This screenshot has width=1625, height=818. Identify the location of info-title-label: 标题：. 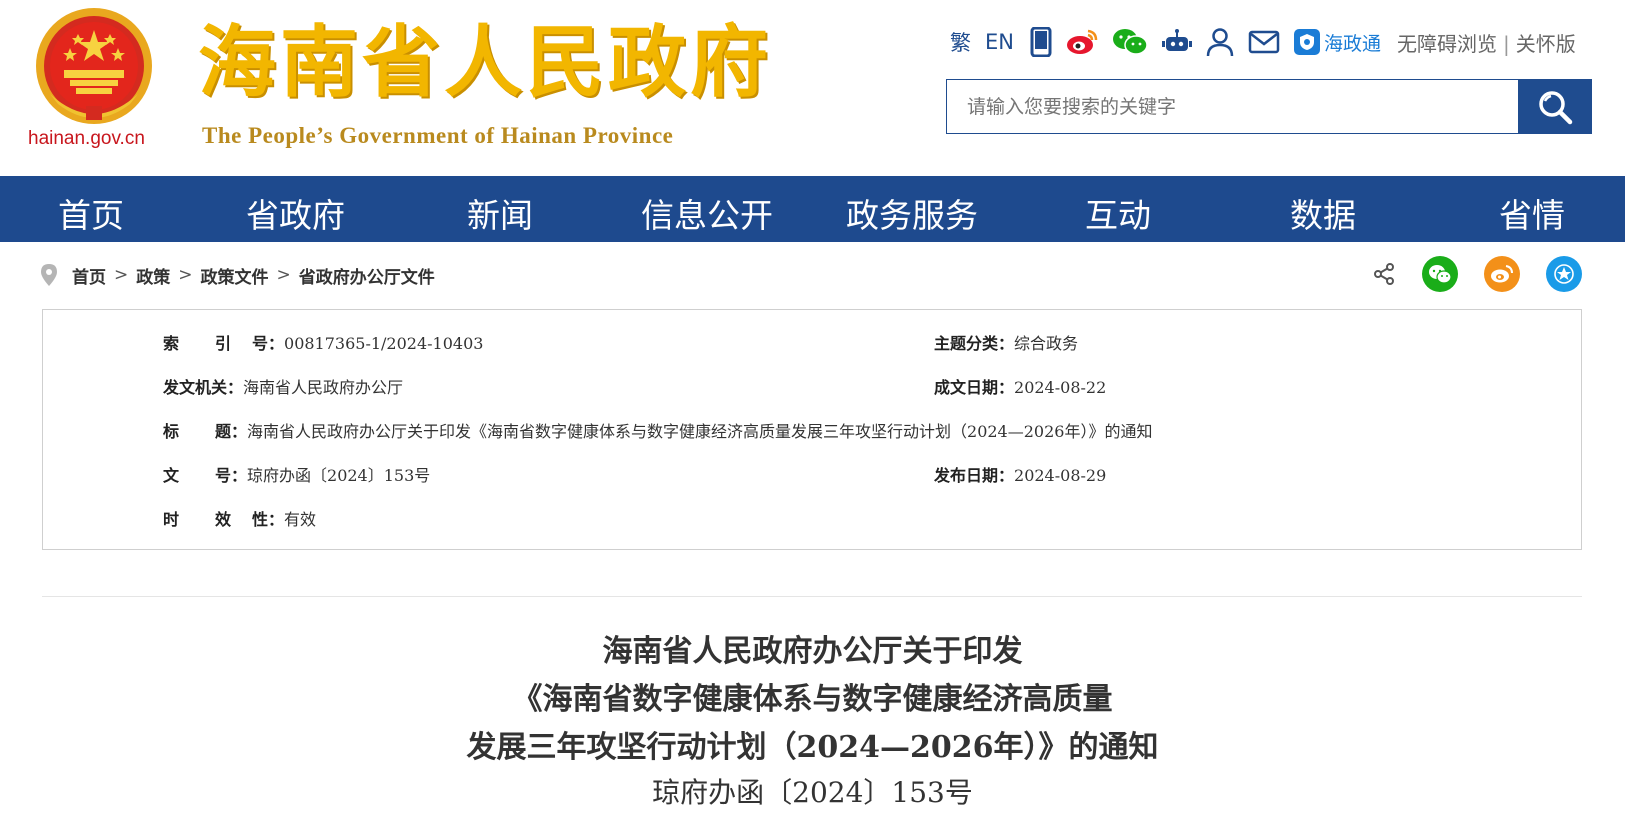
(205, 431).